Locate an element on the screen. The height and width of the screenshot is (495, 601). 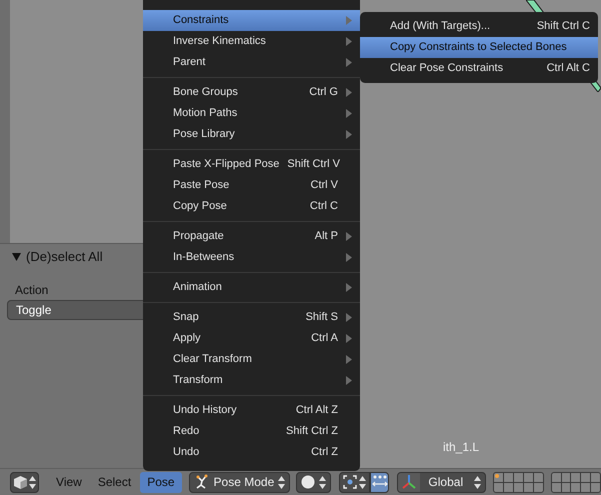
pivot-point-icon is located at coordinates (350, 482).